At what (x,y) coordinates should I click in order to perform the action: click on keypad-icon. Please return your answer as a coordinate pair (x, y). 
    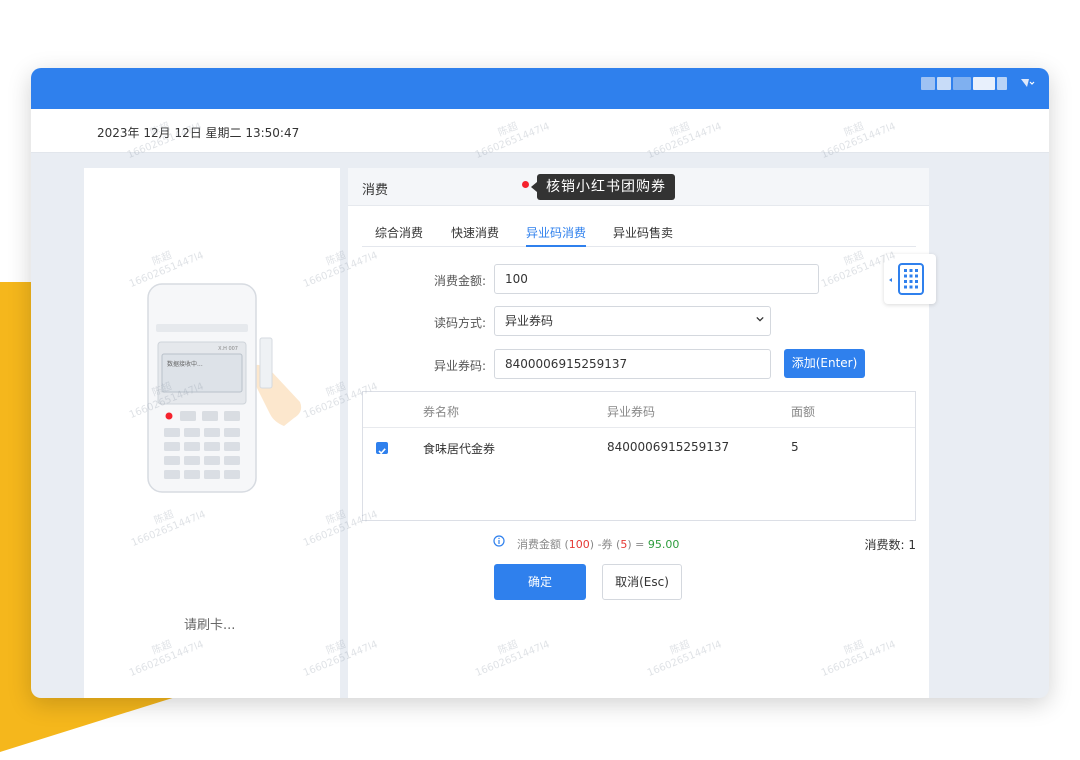
    Looking at the image, I should click on (906, 279).